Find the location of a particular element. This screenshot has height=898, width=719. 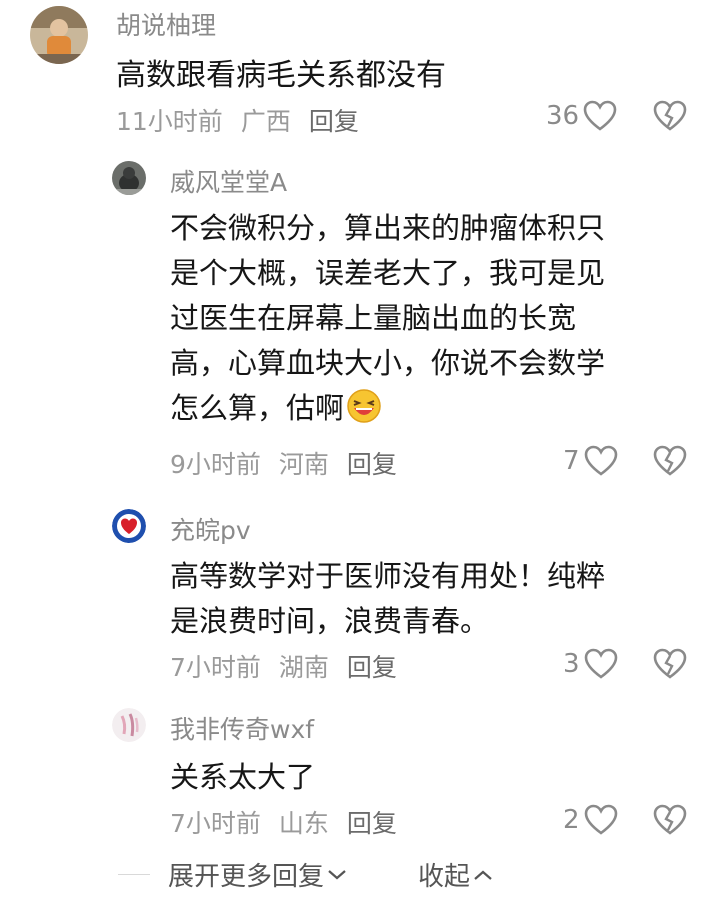

comment-text-line: 是个大概，误差老大了，我可是见 is located at coordinates (388, 273).